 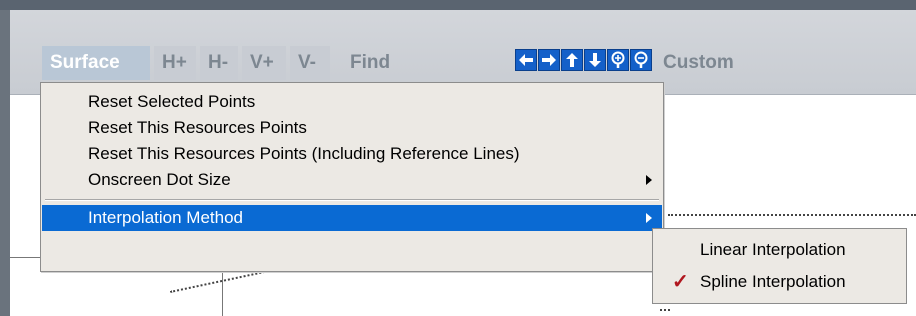 I want to click on custom-button: Custom, so click(x=710, y=63).